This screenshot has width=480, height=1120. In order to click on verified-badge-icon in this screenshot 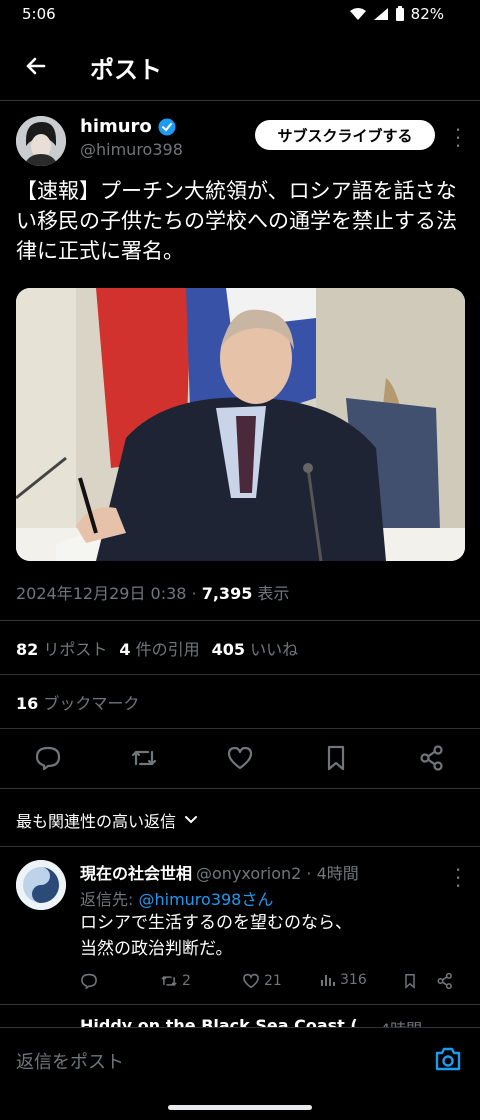, I will do `click(167, 126)`.